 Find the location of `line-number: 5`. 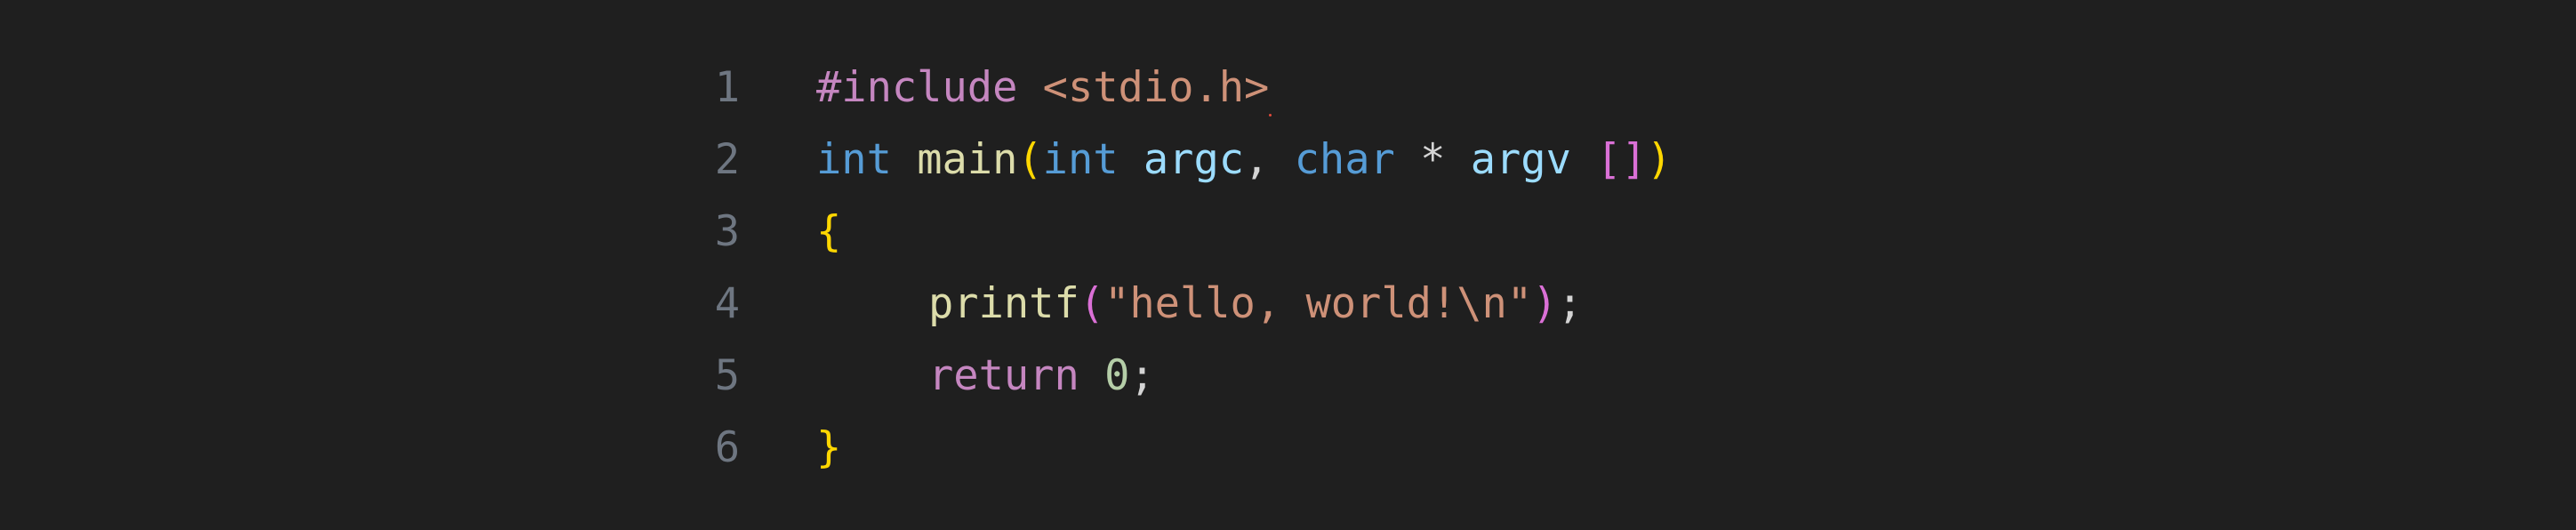

line-number: 5 is located at coordinates (727, 375).